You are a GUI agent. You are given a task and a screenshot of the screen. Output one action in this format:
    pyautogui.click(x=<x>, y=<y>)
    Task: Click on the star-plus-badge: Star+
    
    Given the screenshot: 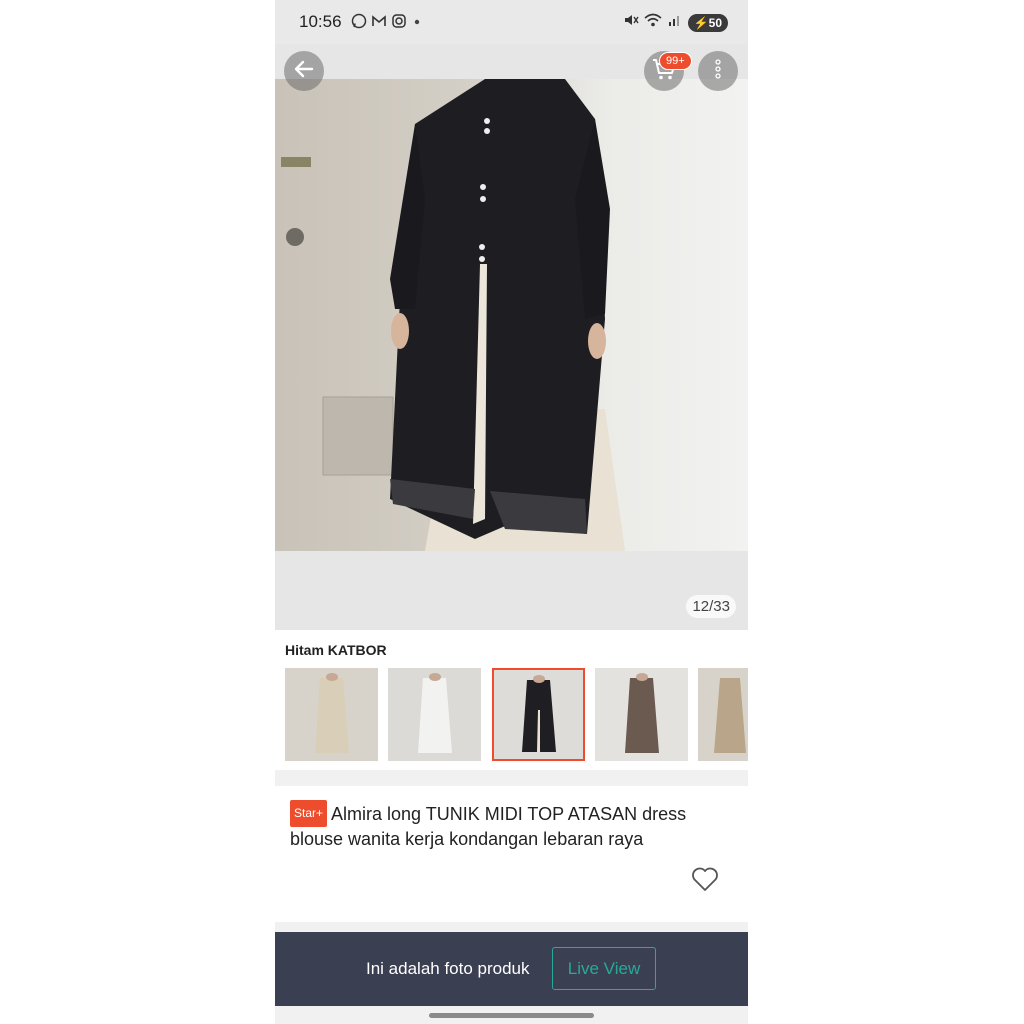 What is the action you would take?
    pyautogui.click(x=309, y=813)
    